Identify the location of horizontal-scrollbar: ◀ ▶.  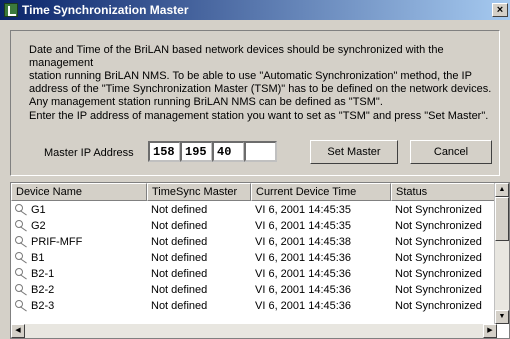
(254, 331).